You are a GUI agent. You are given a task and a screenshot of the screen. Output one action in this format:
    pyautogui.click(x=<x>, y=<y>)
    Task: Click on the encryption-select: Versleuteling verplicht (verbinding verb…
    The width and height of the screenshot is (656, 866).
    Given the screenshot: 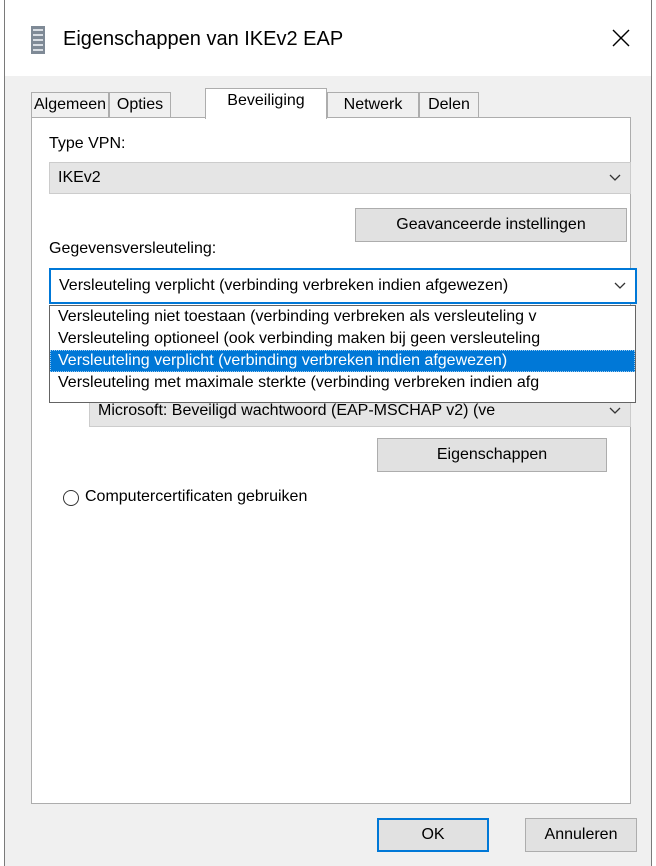 What is the action you would take?
    pyautogui.click(x=343, y=286)
    